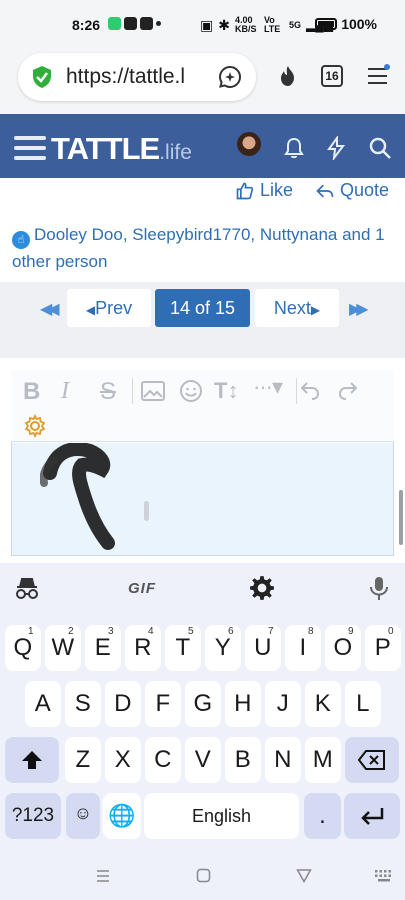 Image resolution: width=405 pixels, height=900 pixels. Describe the element at coordinates (294, 25) in the screenshot. I see `signal-5g: 5G` at that location.